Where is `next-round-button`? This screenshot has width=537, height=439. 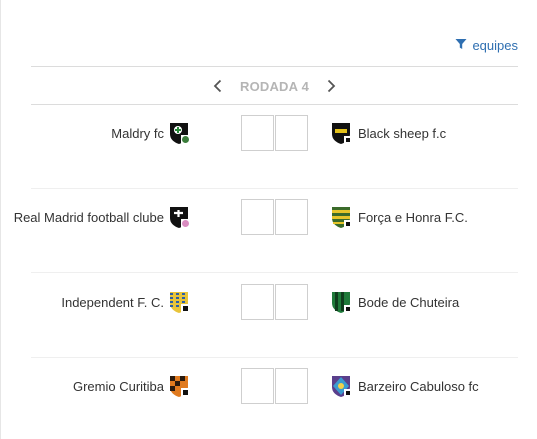 next-round-button is located at coordinates (331, 86).